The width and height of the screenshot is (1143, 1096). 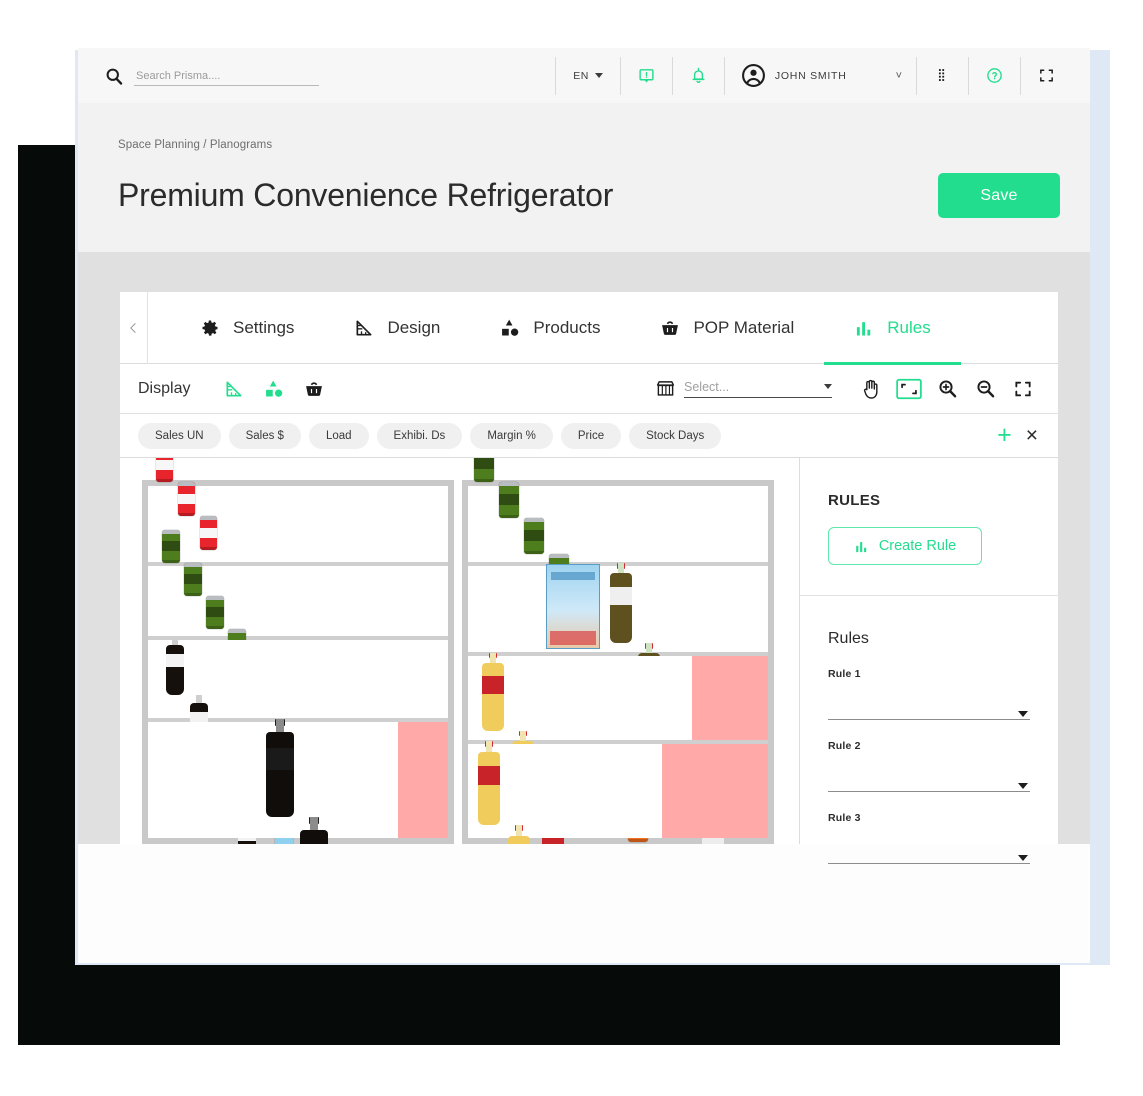 What do you see at coordinates (753, 75) in the screenshot?
I see `user-avatar-icon` at bounding box center [753, 75].